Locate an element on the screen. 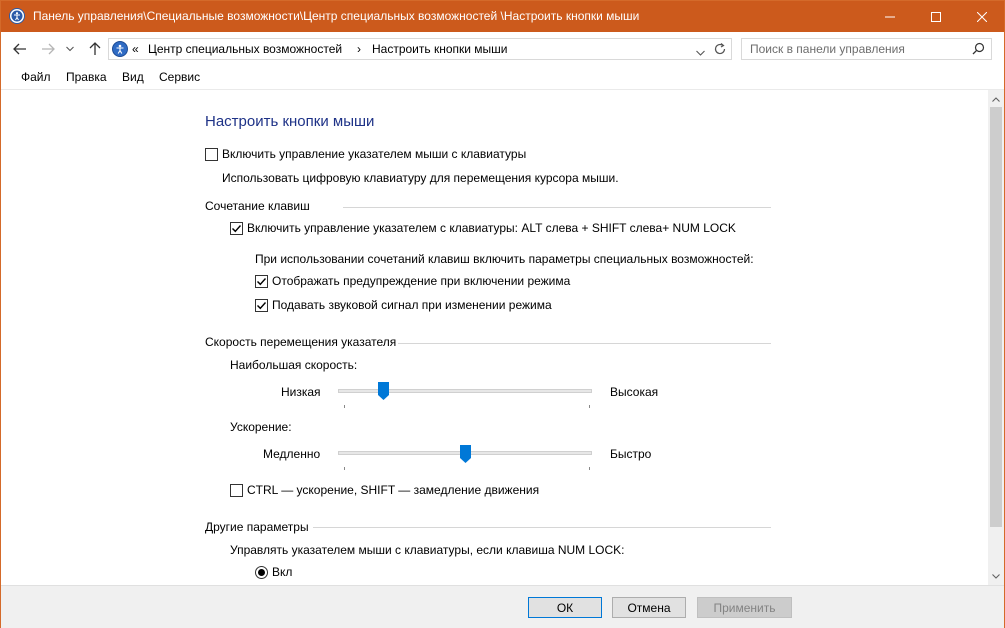 The image size is (1005, 628). breadcrumb-overflow: « is located at coordinates (135, 49).